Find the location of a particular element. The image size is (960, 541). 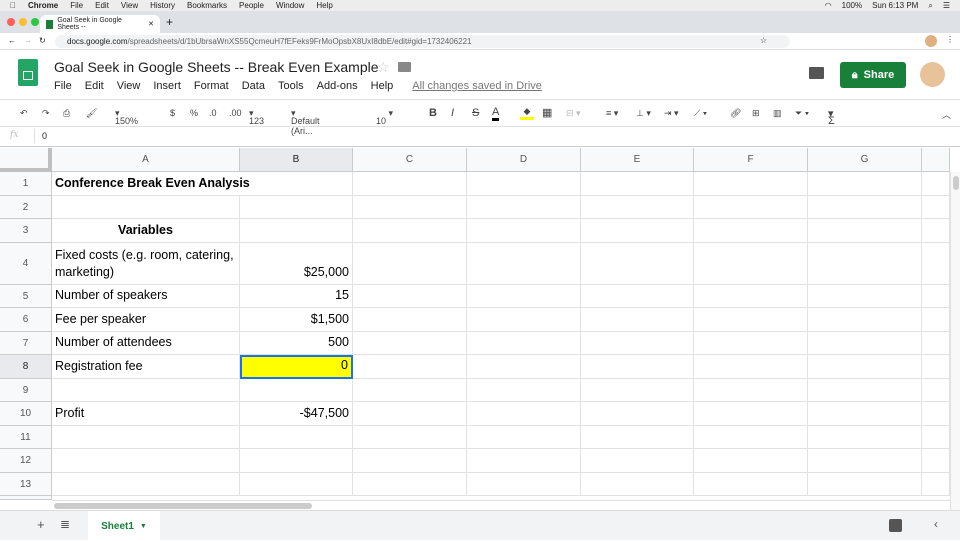

cell-C12 is located at coordinates (410, 461).